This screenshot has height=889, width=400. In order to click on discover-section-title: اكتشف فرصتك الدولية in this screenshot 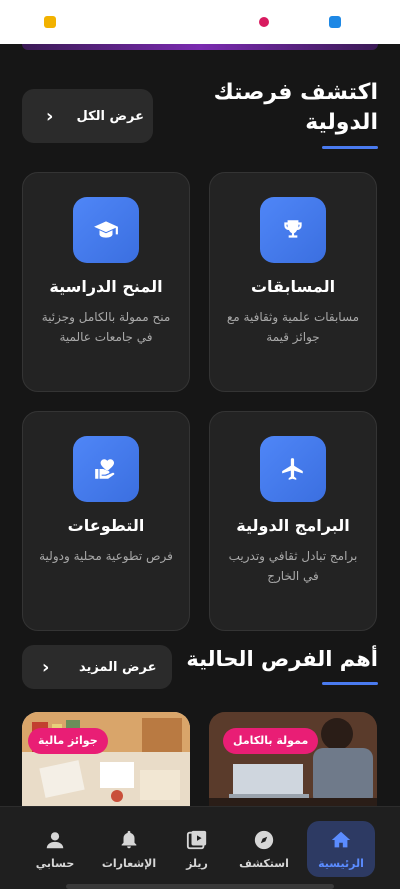, I will do `click(295, 107)`.